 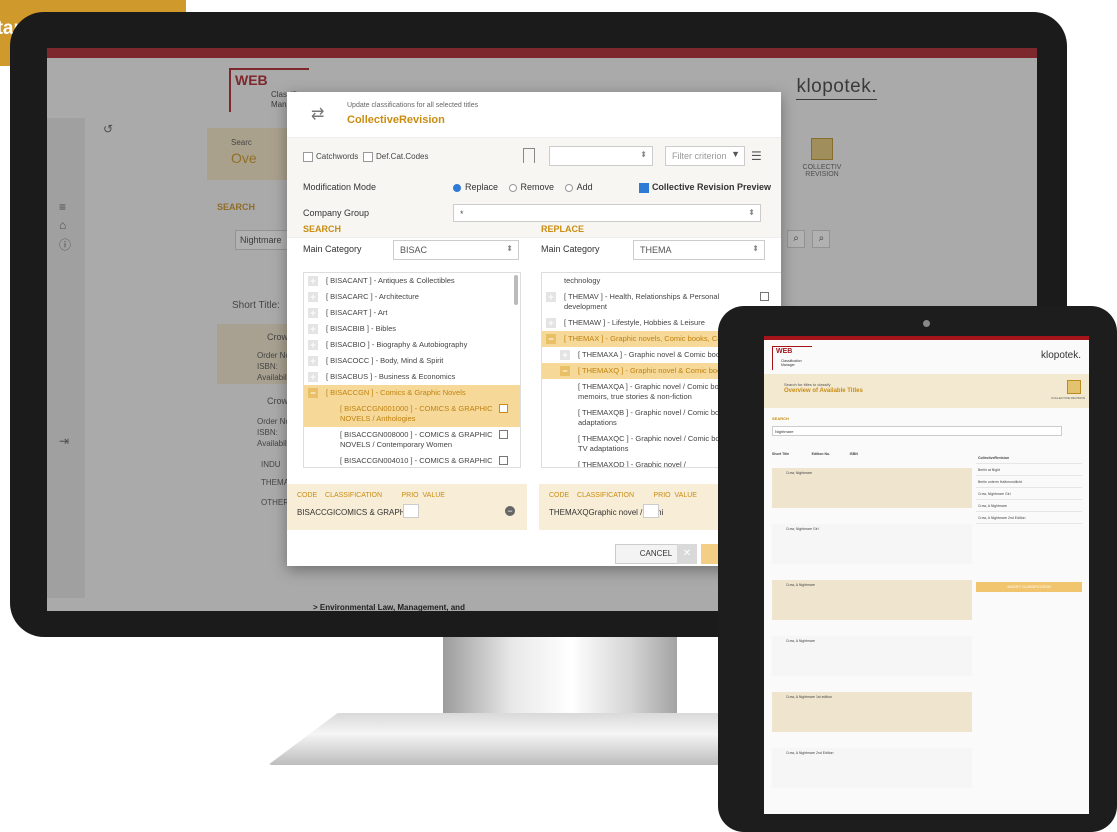 I want to click on search-tree-item: −[ BISACCGN ] - Comics & Graphic Novels, so click(x=412, y=393).